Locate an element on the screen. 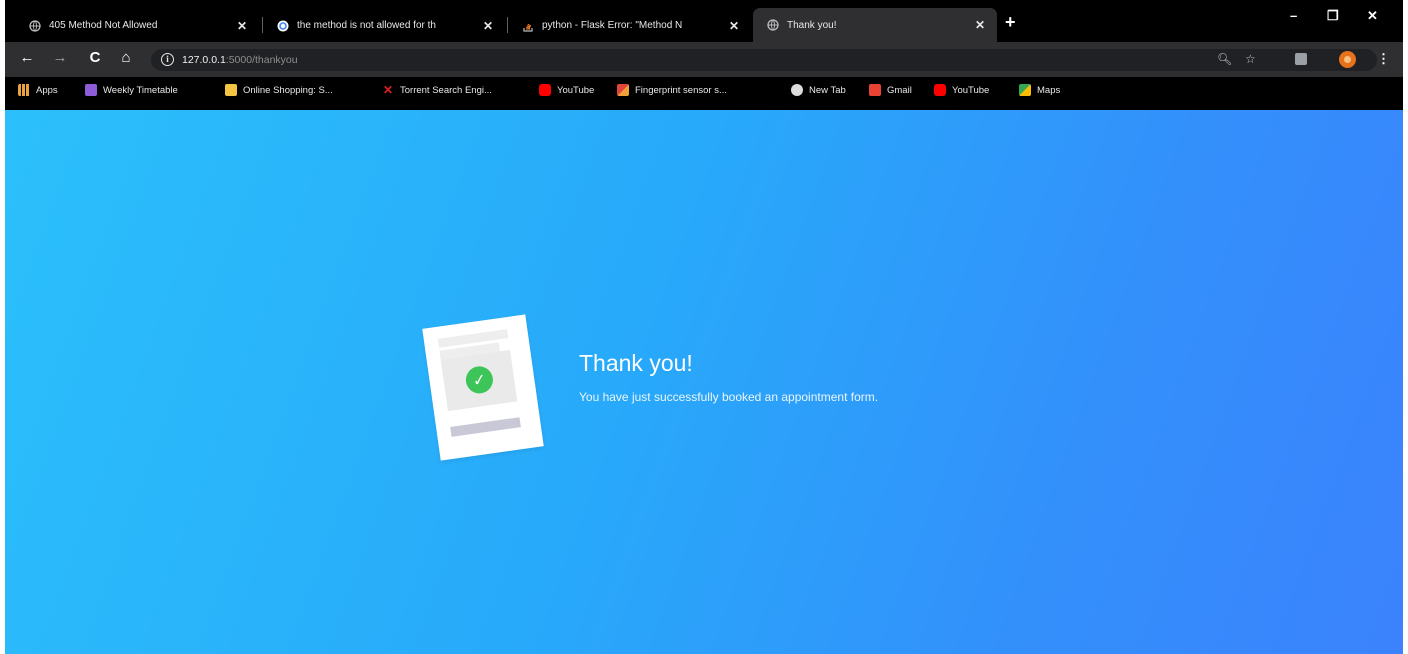 The image size is (1408, 654). extension-icon is located at coordinates (1301, 59).